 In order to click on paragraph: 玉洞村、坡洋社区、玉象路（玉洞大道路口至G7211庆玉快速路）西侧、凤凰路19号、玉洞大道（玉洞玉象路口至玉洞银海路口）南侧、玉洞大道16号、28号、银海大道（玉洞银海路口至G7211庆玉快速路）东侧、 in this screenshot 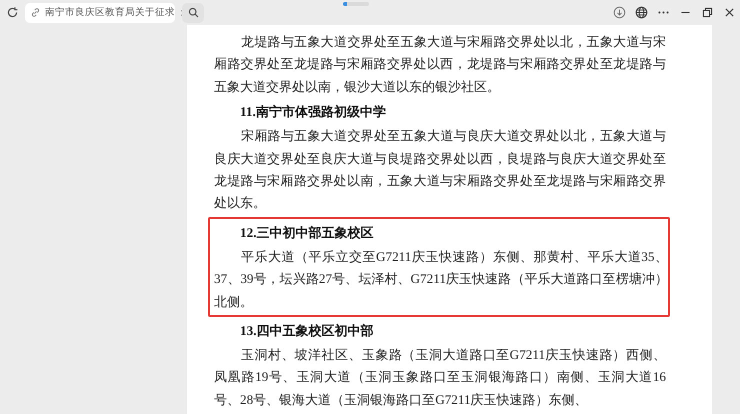, I will do `click(440, 377)`.